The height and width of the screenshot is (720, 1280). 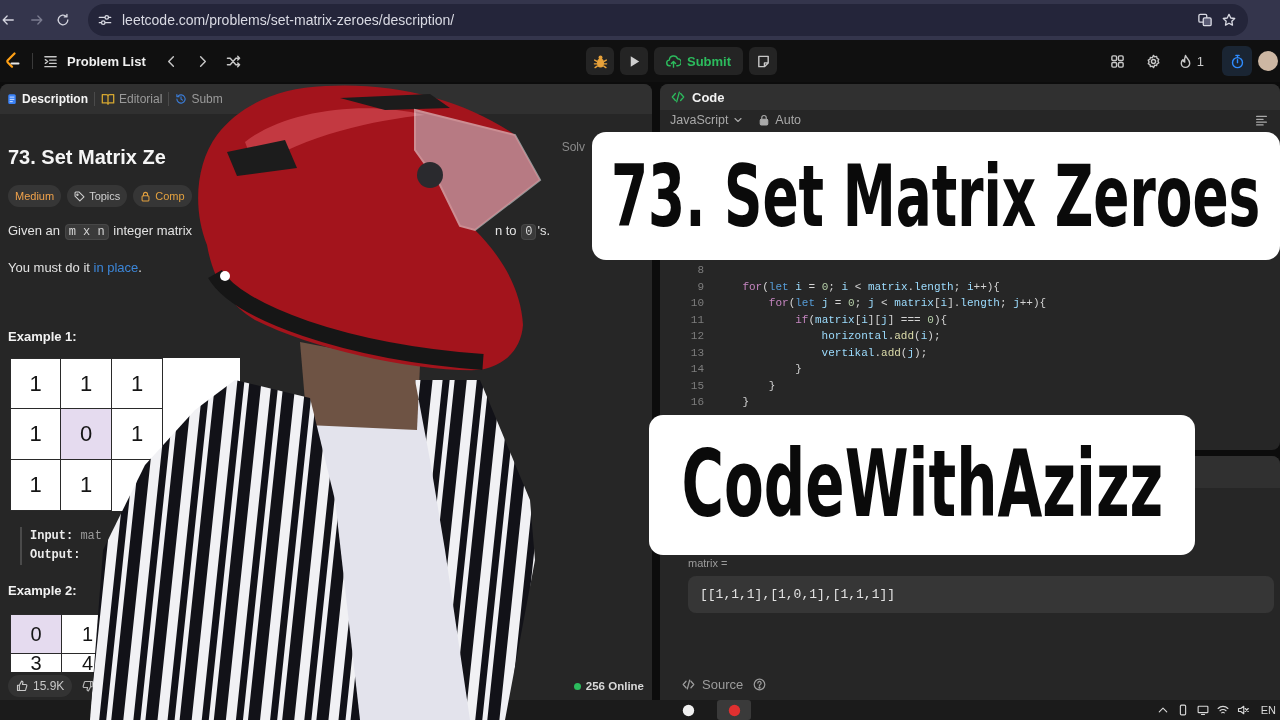 What do you see at coordinates (1222, 710) in the screenshot?
I see `wifi-icon` at bounding box center [1222, 710].